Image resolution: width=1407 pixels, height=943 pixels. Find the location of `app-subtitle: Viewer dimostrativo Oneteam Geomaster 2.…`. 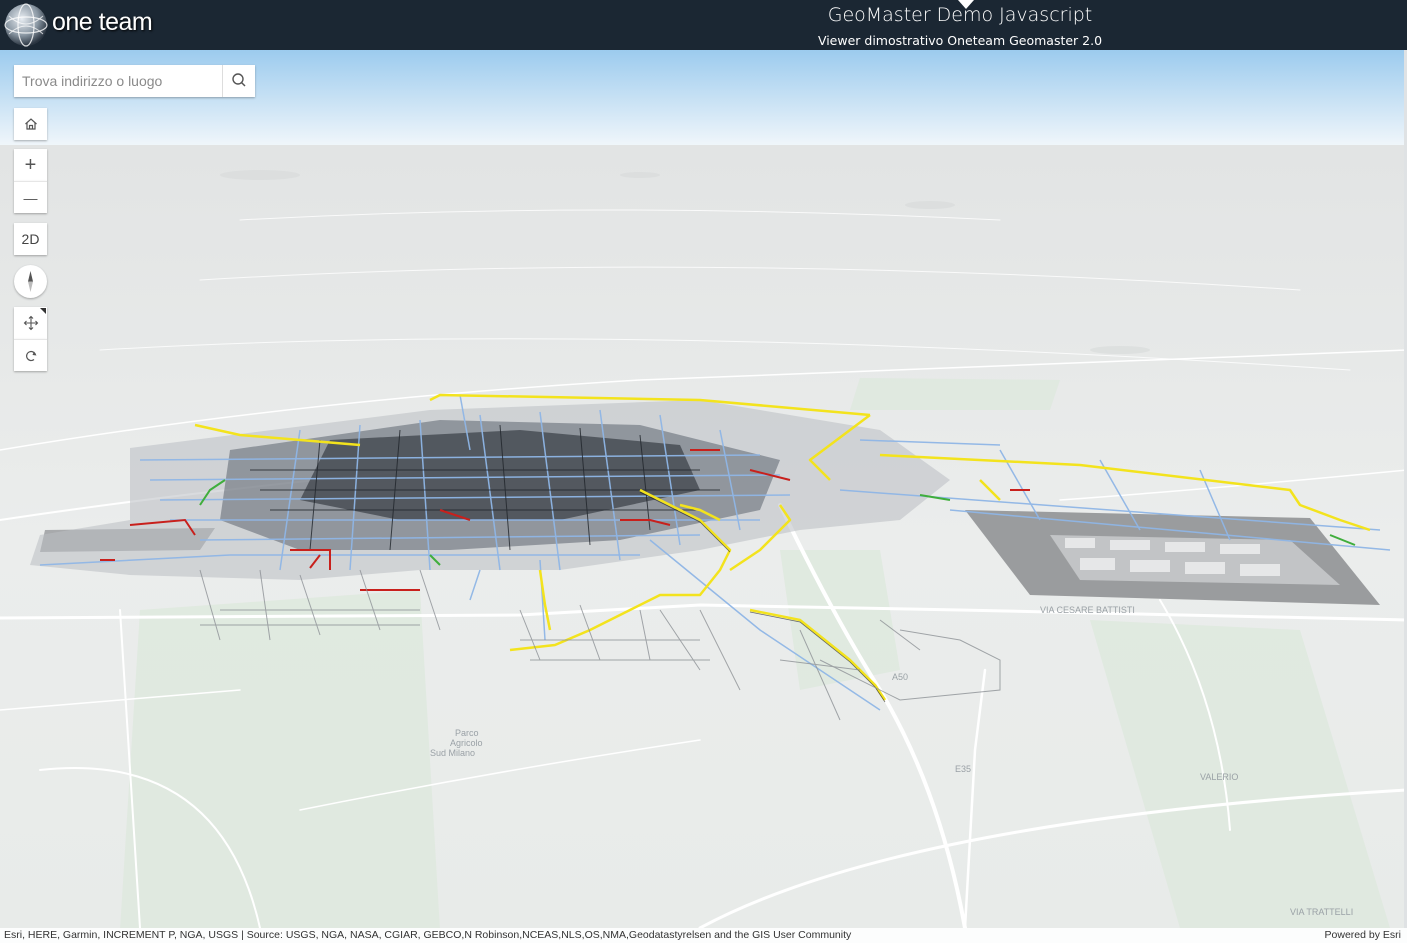

app-subtitle: Viewer dimostrativo Oneteam Geomaster 2.… is located at coordinates (960, 40).